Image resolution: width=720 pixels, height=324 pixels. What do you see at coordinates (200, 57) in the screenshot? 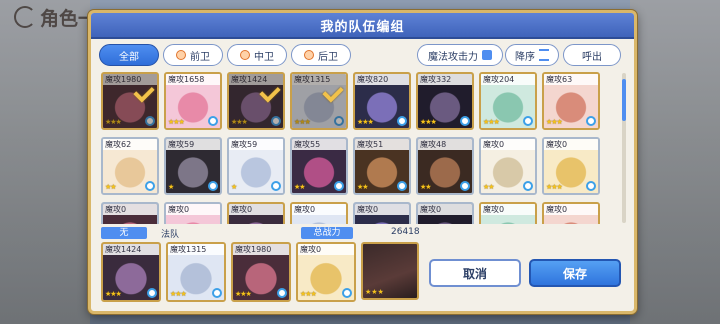
I see `tab-label: 前卫` at bounding box center [200, 57].